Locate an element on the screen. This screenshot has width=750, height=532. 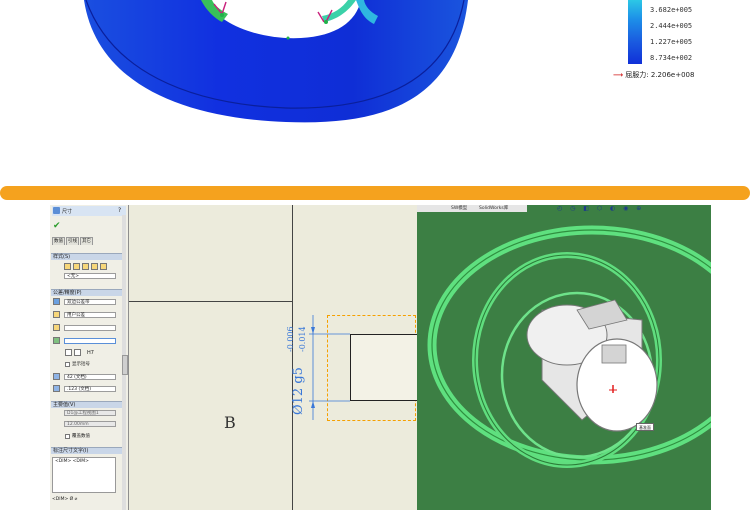
precision-icon is located at coordinates (56, 376).